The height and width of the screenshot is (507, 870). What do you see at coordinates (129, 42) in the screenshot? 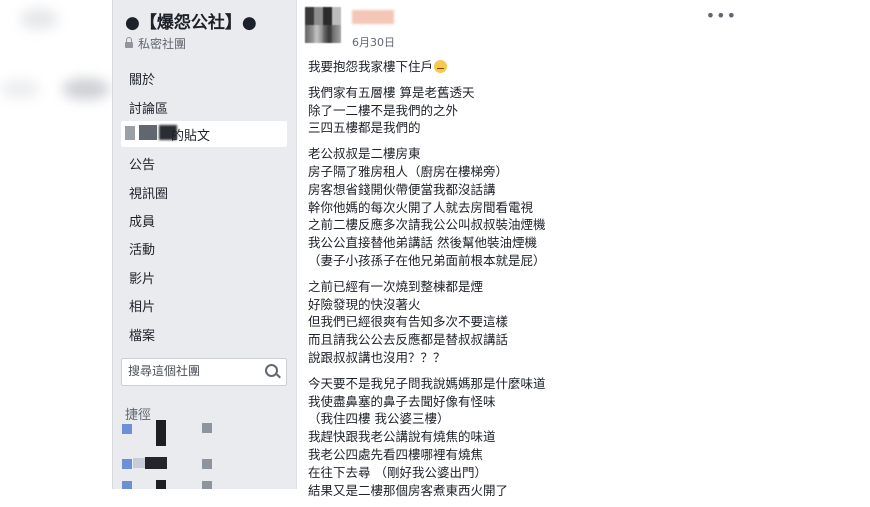
I see `lock-icon` at bounding box center [129, 42].